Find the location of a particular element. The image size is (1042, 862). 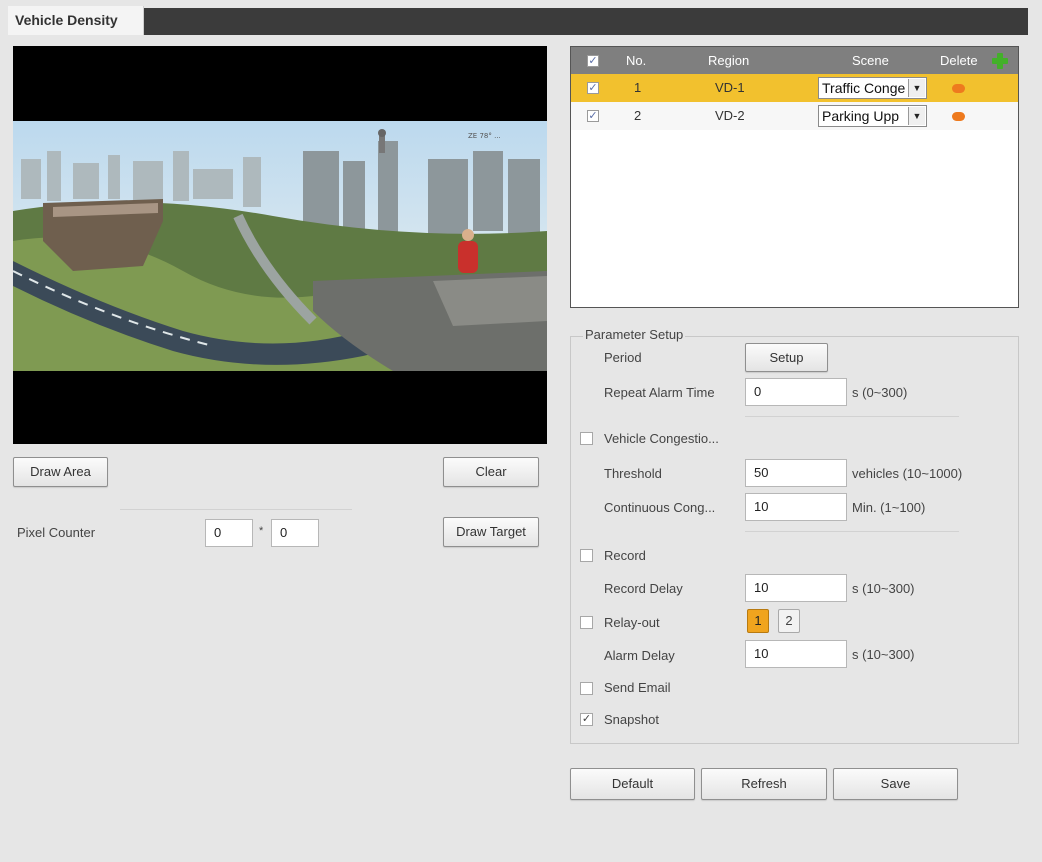

pixel-counter-label: Pixel Counter is located at coordinates (56, 532).